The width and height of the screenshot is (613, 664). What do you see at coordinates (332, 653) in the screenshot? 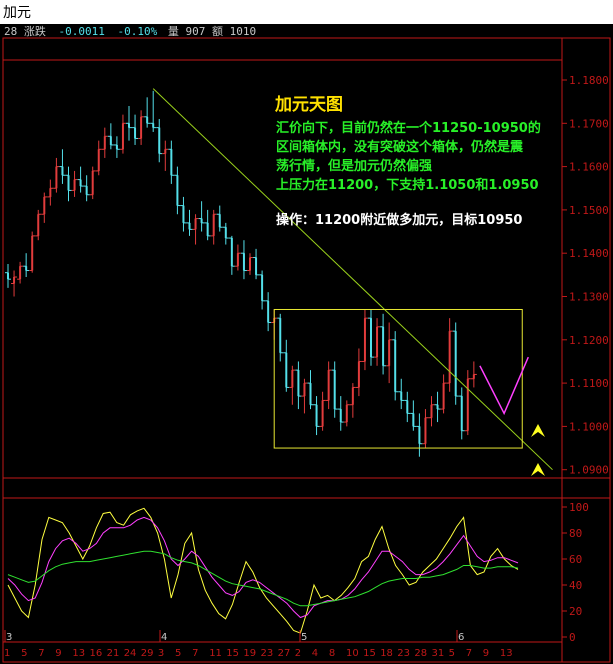
I see `date-label: 8` at bounding box center [332, 653].